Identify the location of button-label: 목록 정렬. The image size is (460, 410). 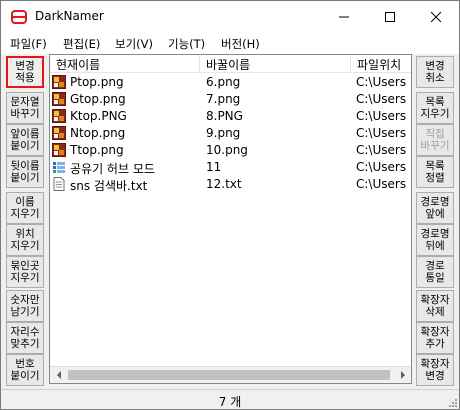
(435, 172).